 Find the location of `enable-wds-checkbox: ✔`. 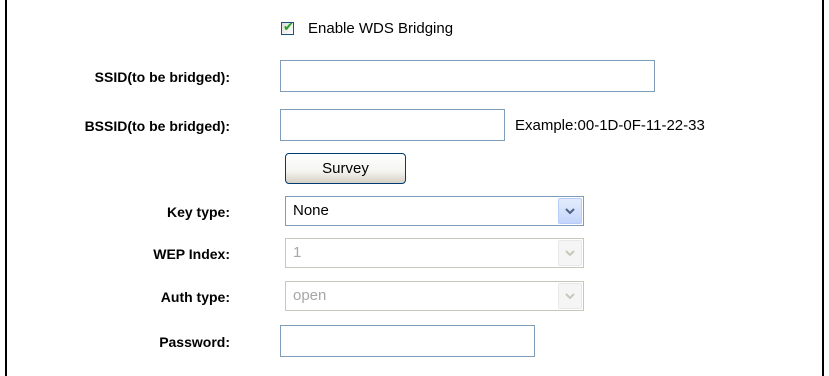

enable-wds-checkbox: ✔ is located at coordinates (287, 27).